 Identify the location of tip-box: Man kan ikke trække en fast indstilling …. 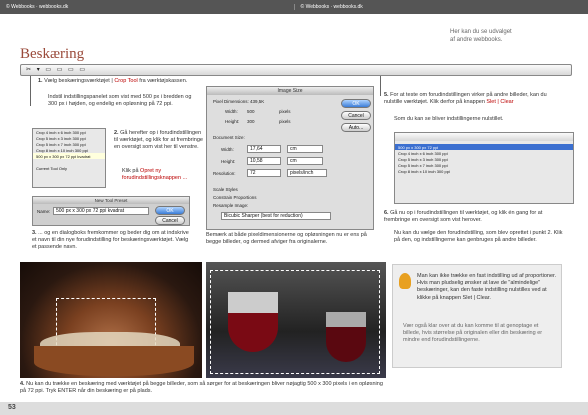
(477, 316).